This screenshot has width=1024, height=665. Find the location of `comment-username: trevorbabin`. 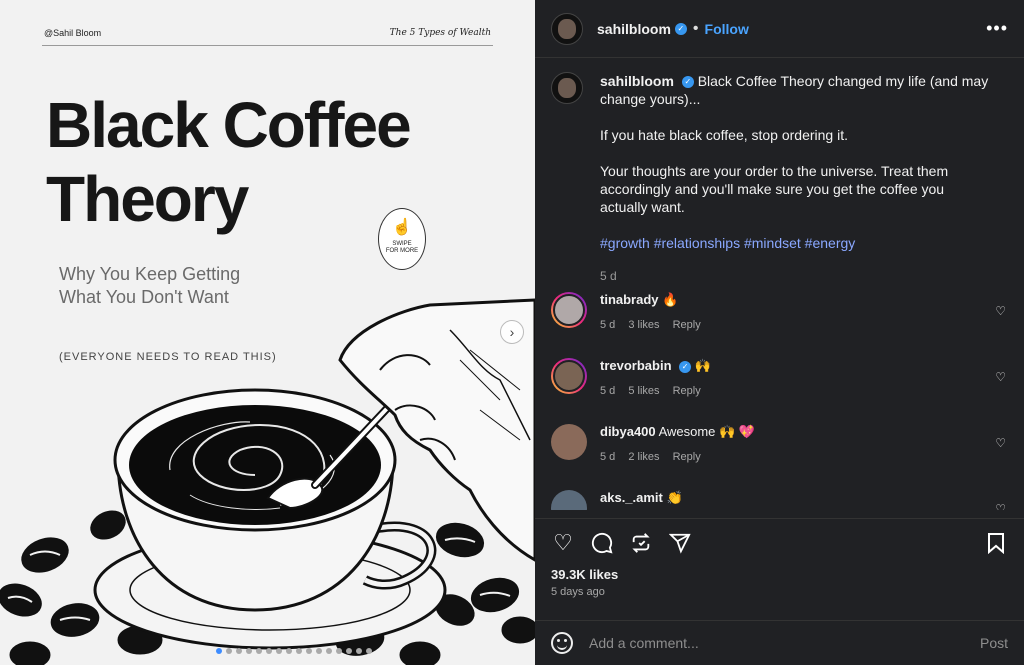

comment-username: trevorbabin is located at coordinates (636, 365).